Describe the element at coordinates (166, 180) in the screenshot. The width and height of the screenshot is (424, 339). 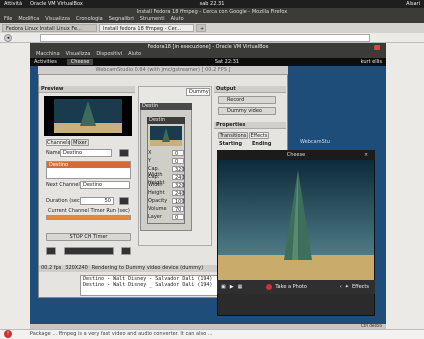
I see `property-row: Cap. Height 240` at that location.